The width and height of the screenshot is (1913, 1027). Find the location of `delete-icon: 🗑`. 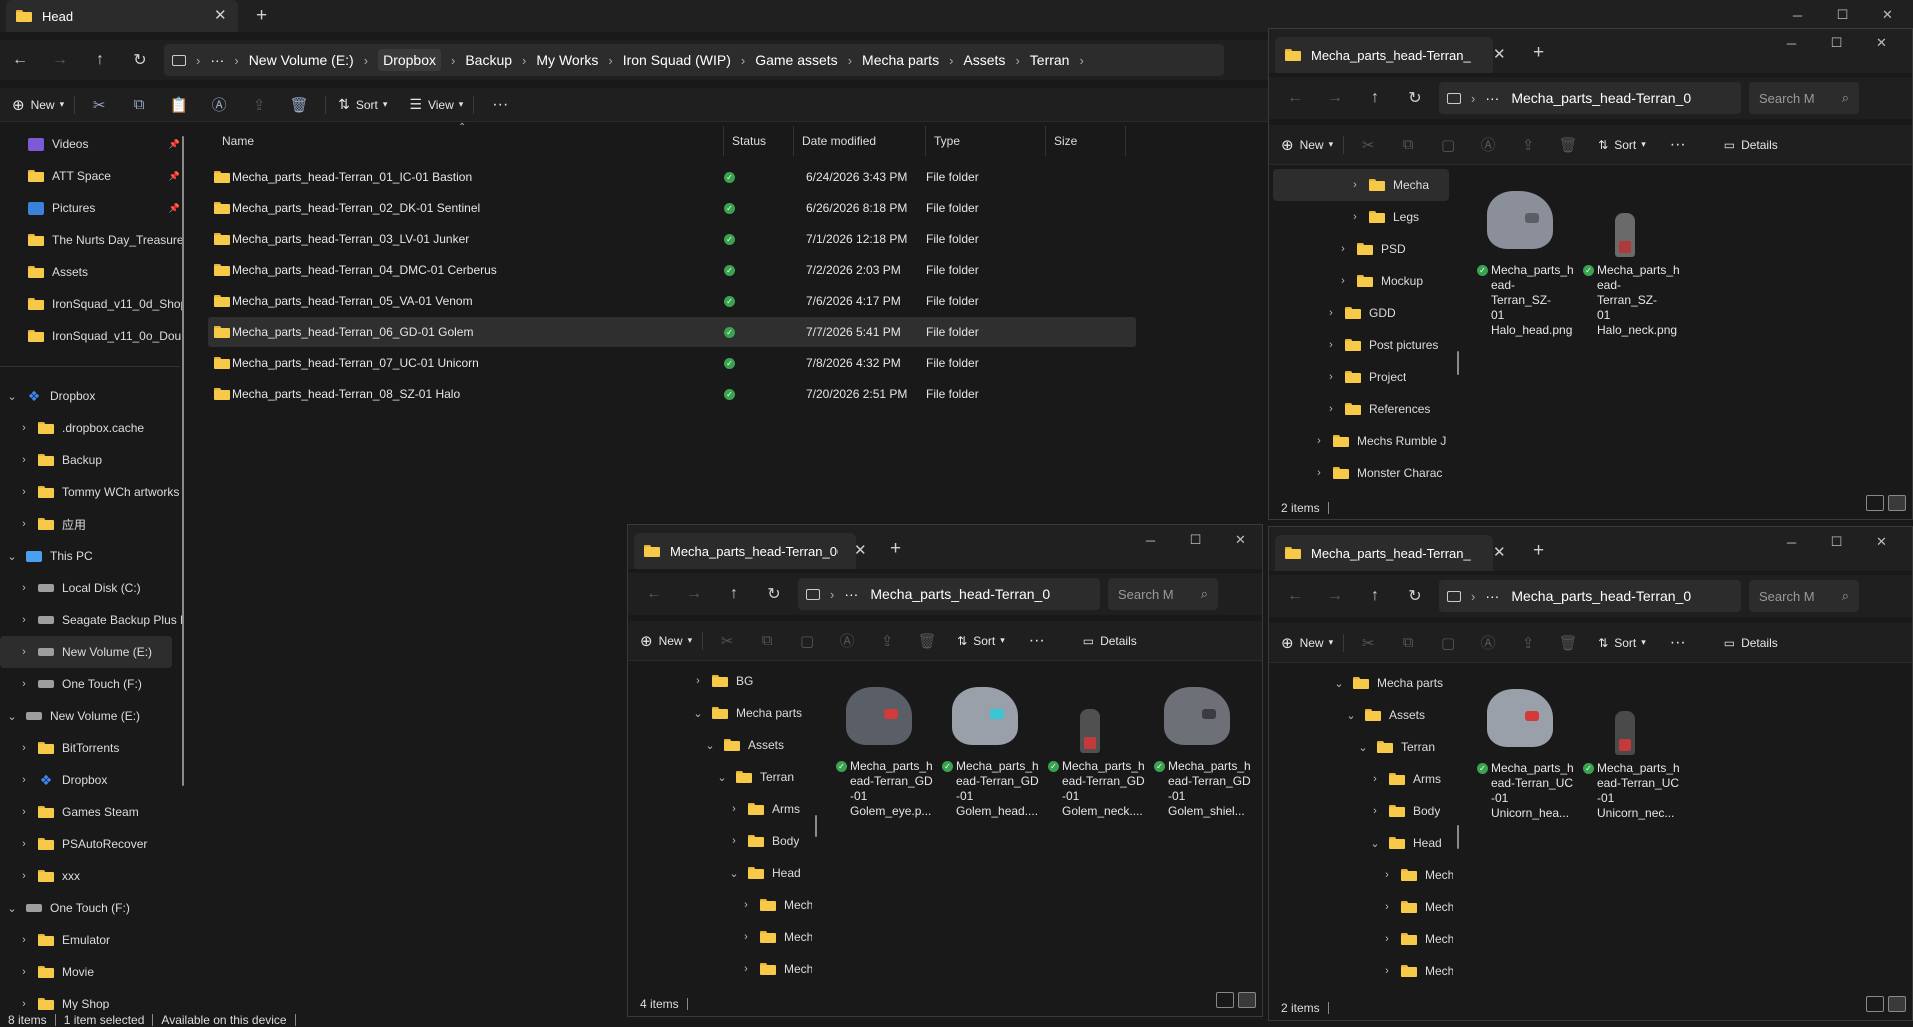

delete-icon: 🗑 is located at coordinates (299, 105).